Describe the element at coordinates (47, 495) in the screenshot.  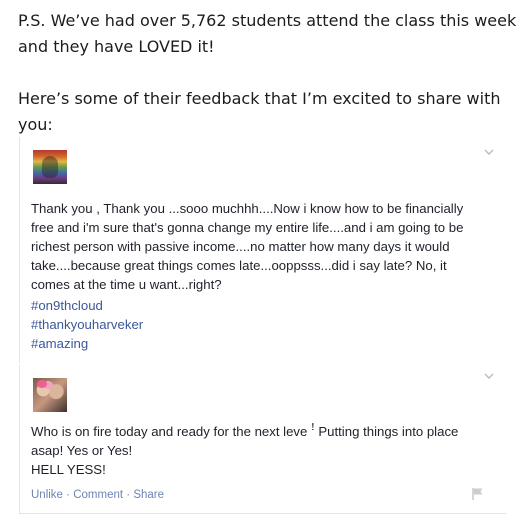
I see `unlike-link: Unlike` at that location.